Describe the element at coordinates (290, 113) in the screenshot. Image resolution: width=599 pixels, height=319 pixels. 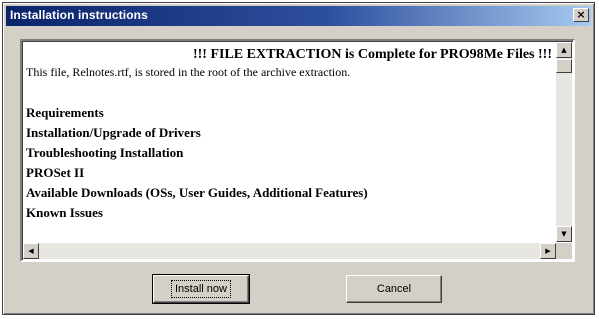
I see `link-requirements: Requirements` at that location.